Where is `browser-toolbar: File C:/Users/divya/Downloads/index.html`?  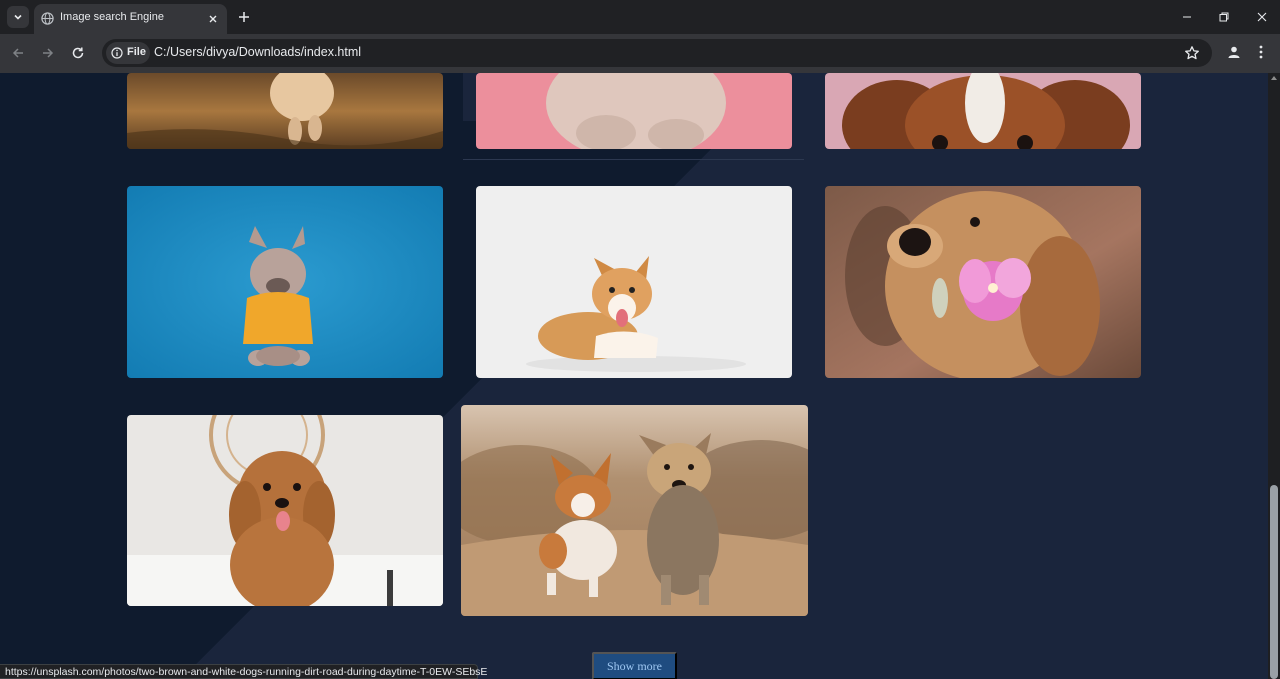 browser-toolbar: File C:/Users/divya/Downloads/index.html is located at coordinates (640, 53).